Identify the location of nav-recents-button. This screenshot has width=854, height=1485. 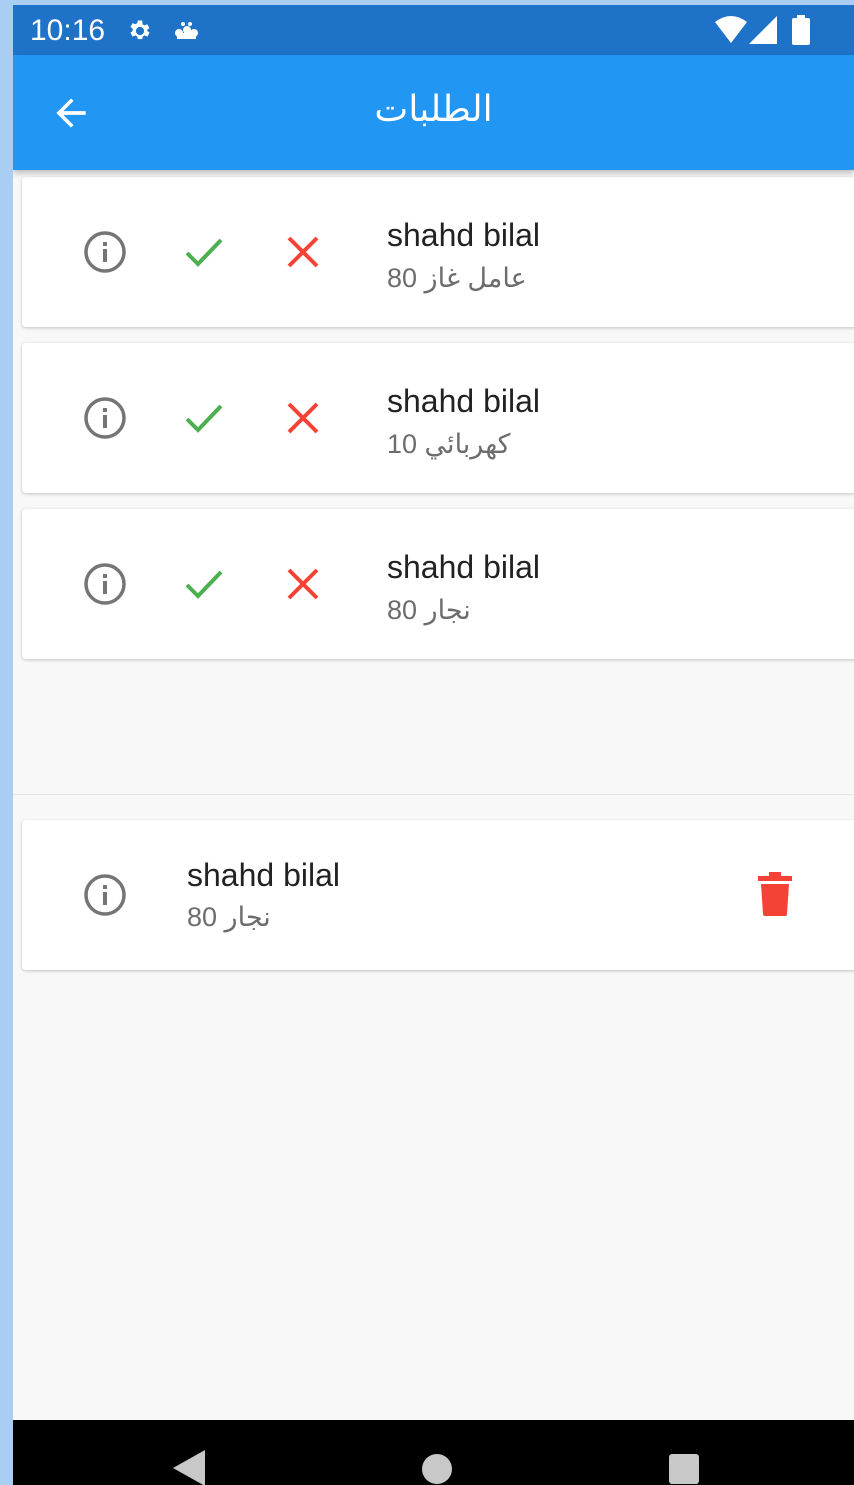
(684, 1469).